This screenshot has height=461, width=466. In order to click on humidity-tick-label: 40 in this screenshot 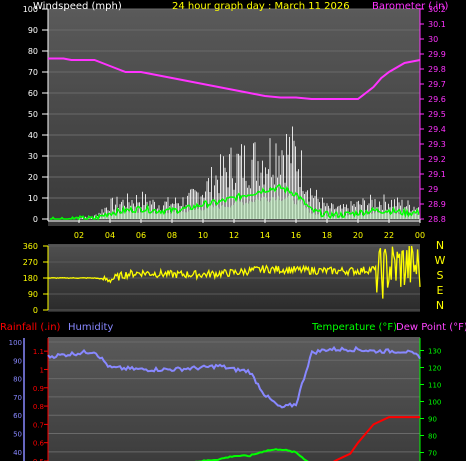, I will do `click(17, 453)`.